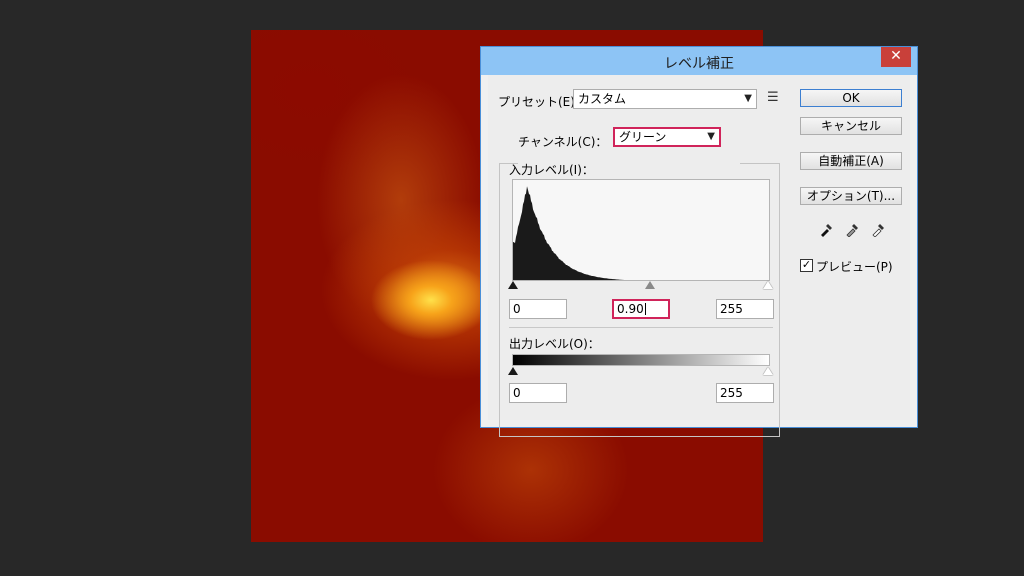 Image resolution: width=1024 pixels, height=576 pixels. What do you see at coordinates (641, 360) in the screenshot?
I see `output-gradient-bar` at bounding box center [641, 360].